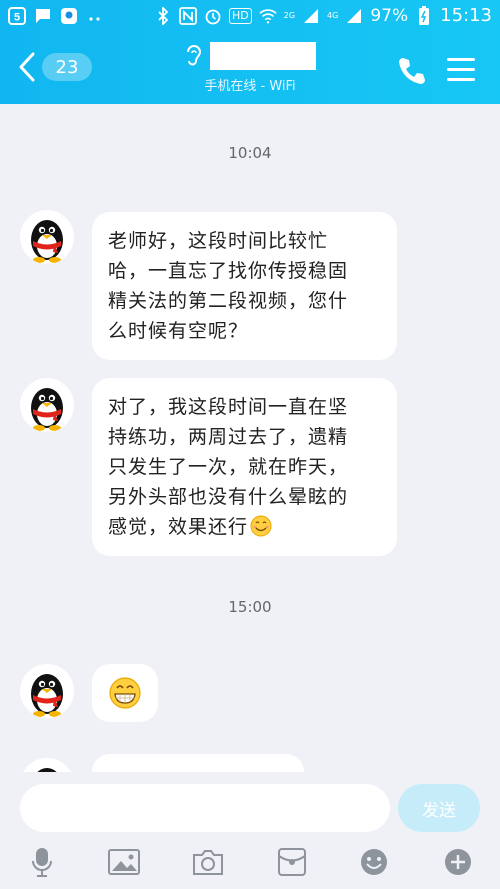 Image resolution: width=500 pixels, height=889 pixels. I want to click on signal-2g-label: 2G, so click(289, 15).